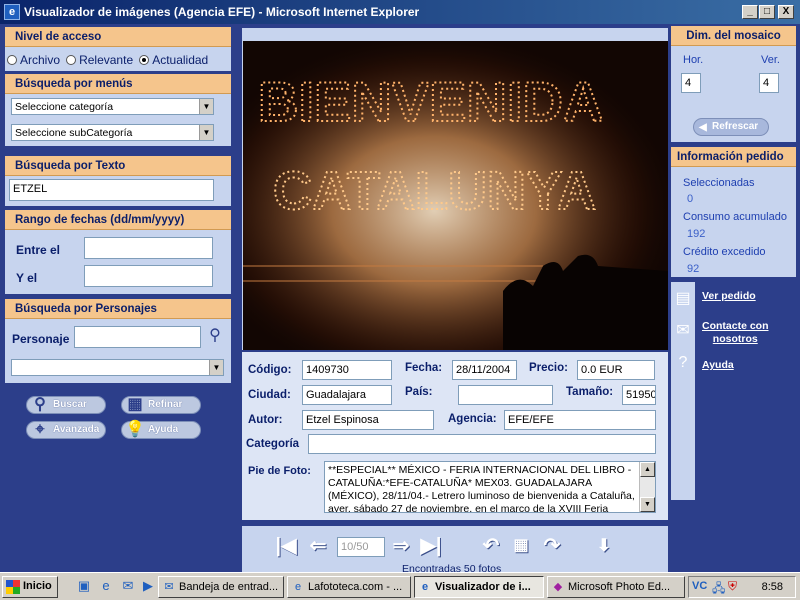 The width and height of the screenshot is (800, 600). I want to click on maximize-button: □, so click(767, 12).